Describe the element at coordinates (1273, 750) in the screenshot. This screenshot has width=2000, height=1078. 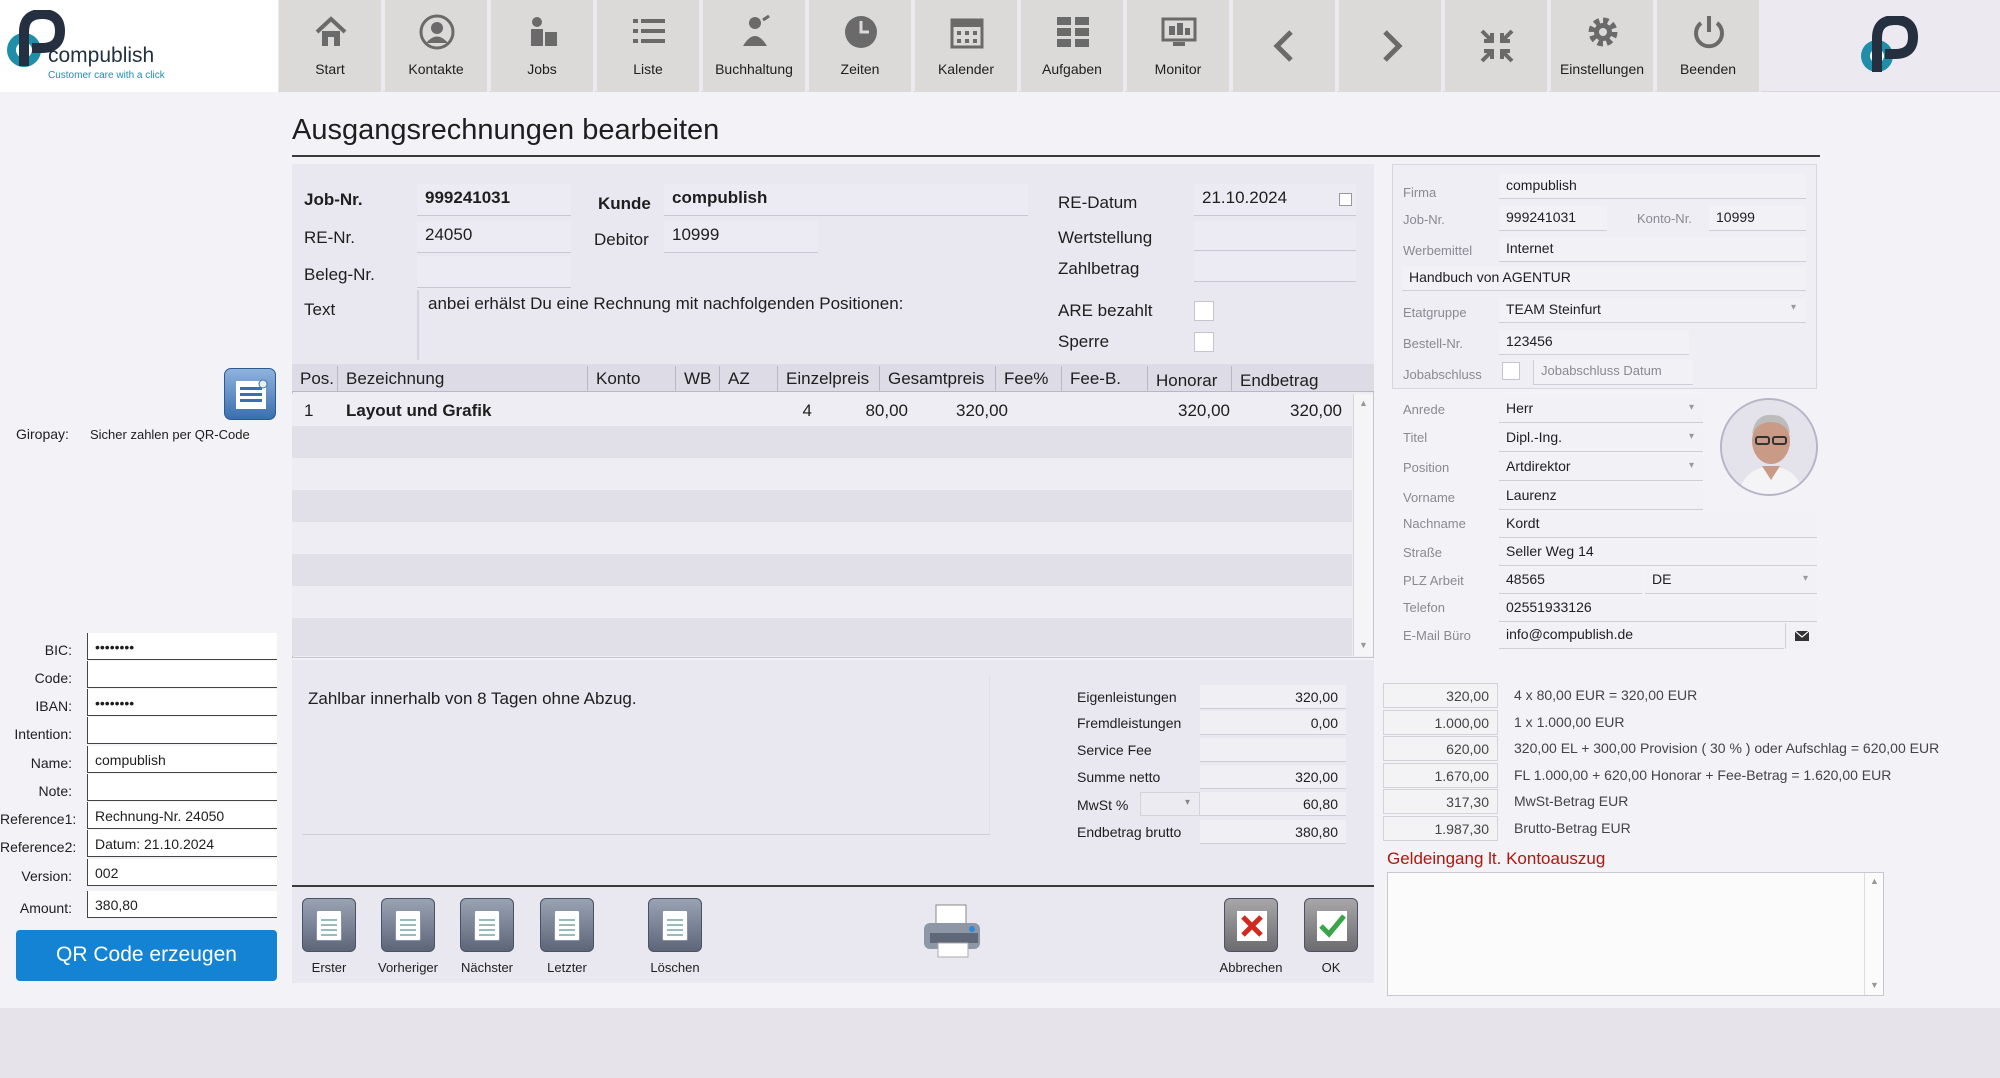
I see `fee-value` at that location.